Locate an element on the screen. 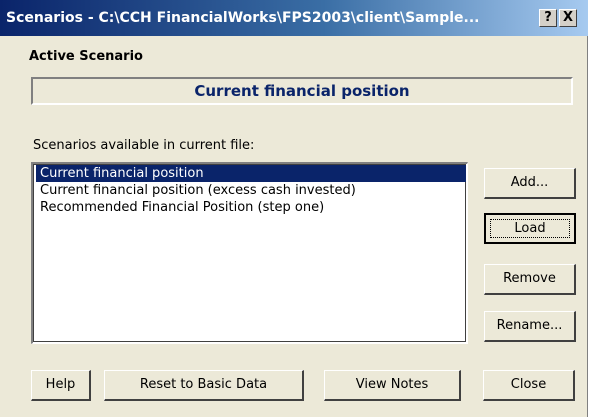  load-button: Load is located at coordinates (530, 228).